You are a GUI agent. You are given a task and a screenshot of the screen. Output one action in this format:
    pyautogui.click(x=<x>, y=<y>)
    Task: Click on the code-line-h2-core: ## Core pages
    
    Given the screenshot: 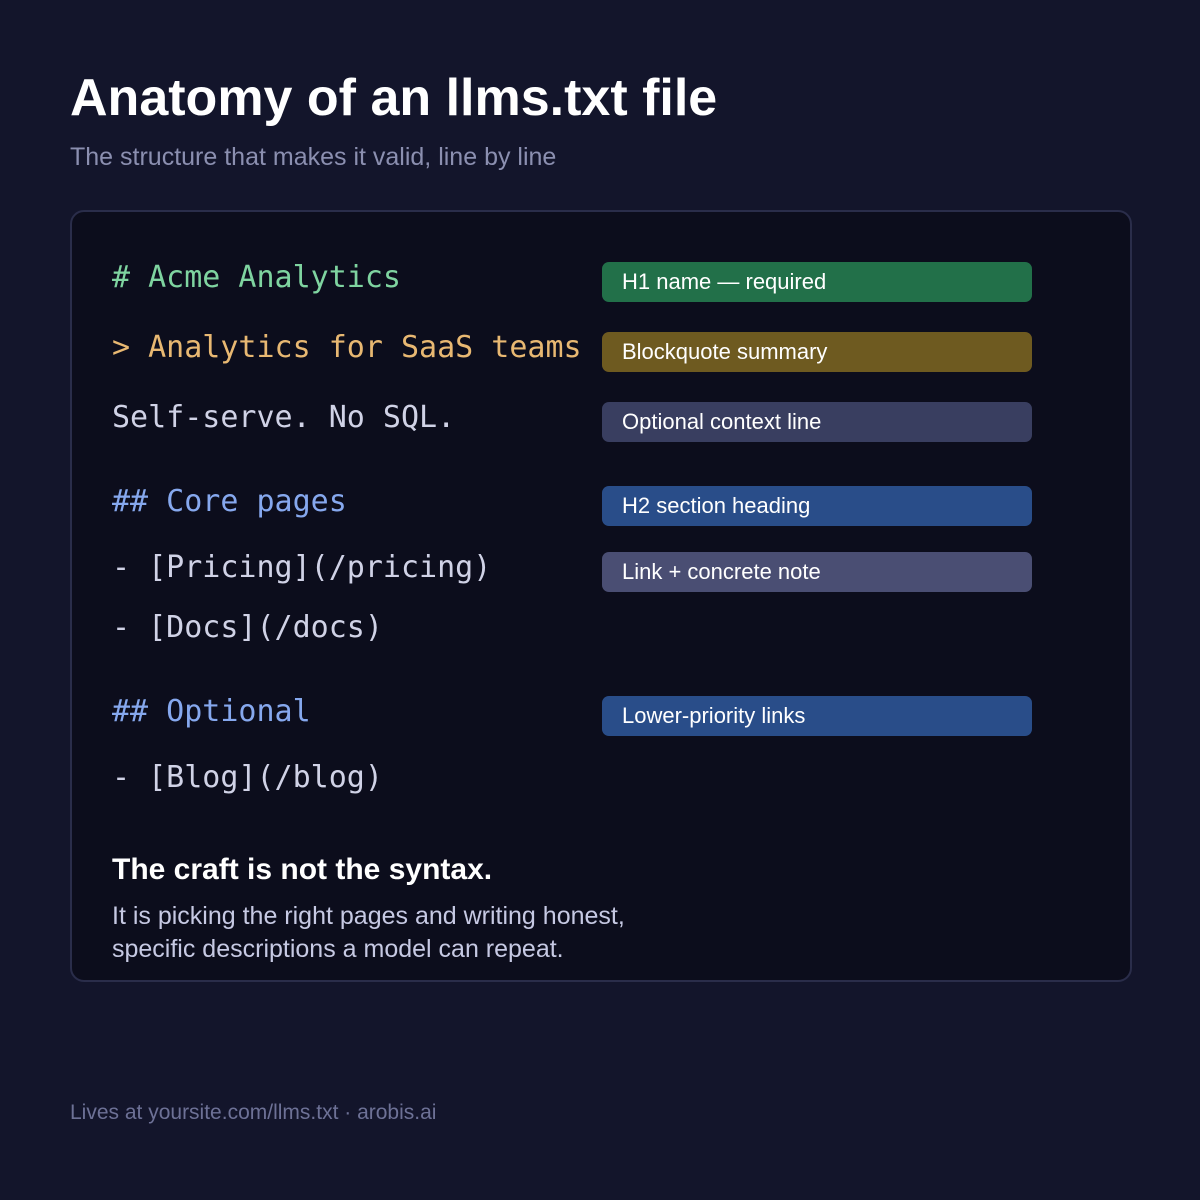 What is the action you would take?
    pyautogui.click(x=229, y=501)
    